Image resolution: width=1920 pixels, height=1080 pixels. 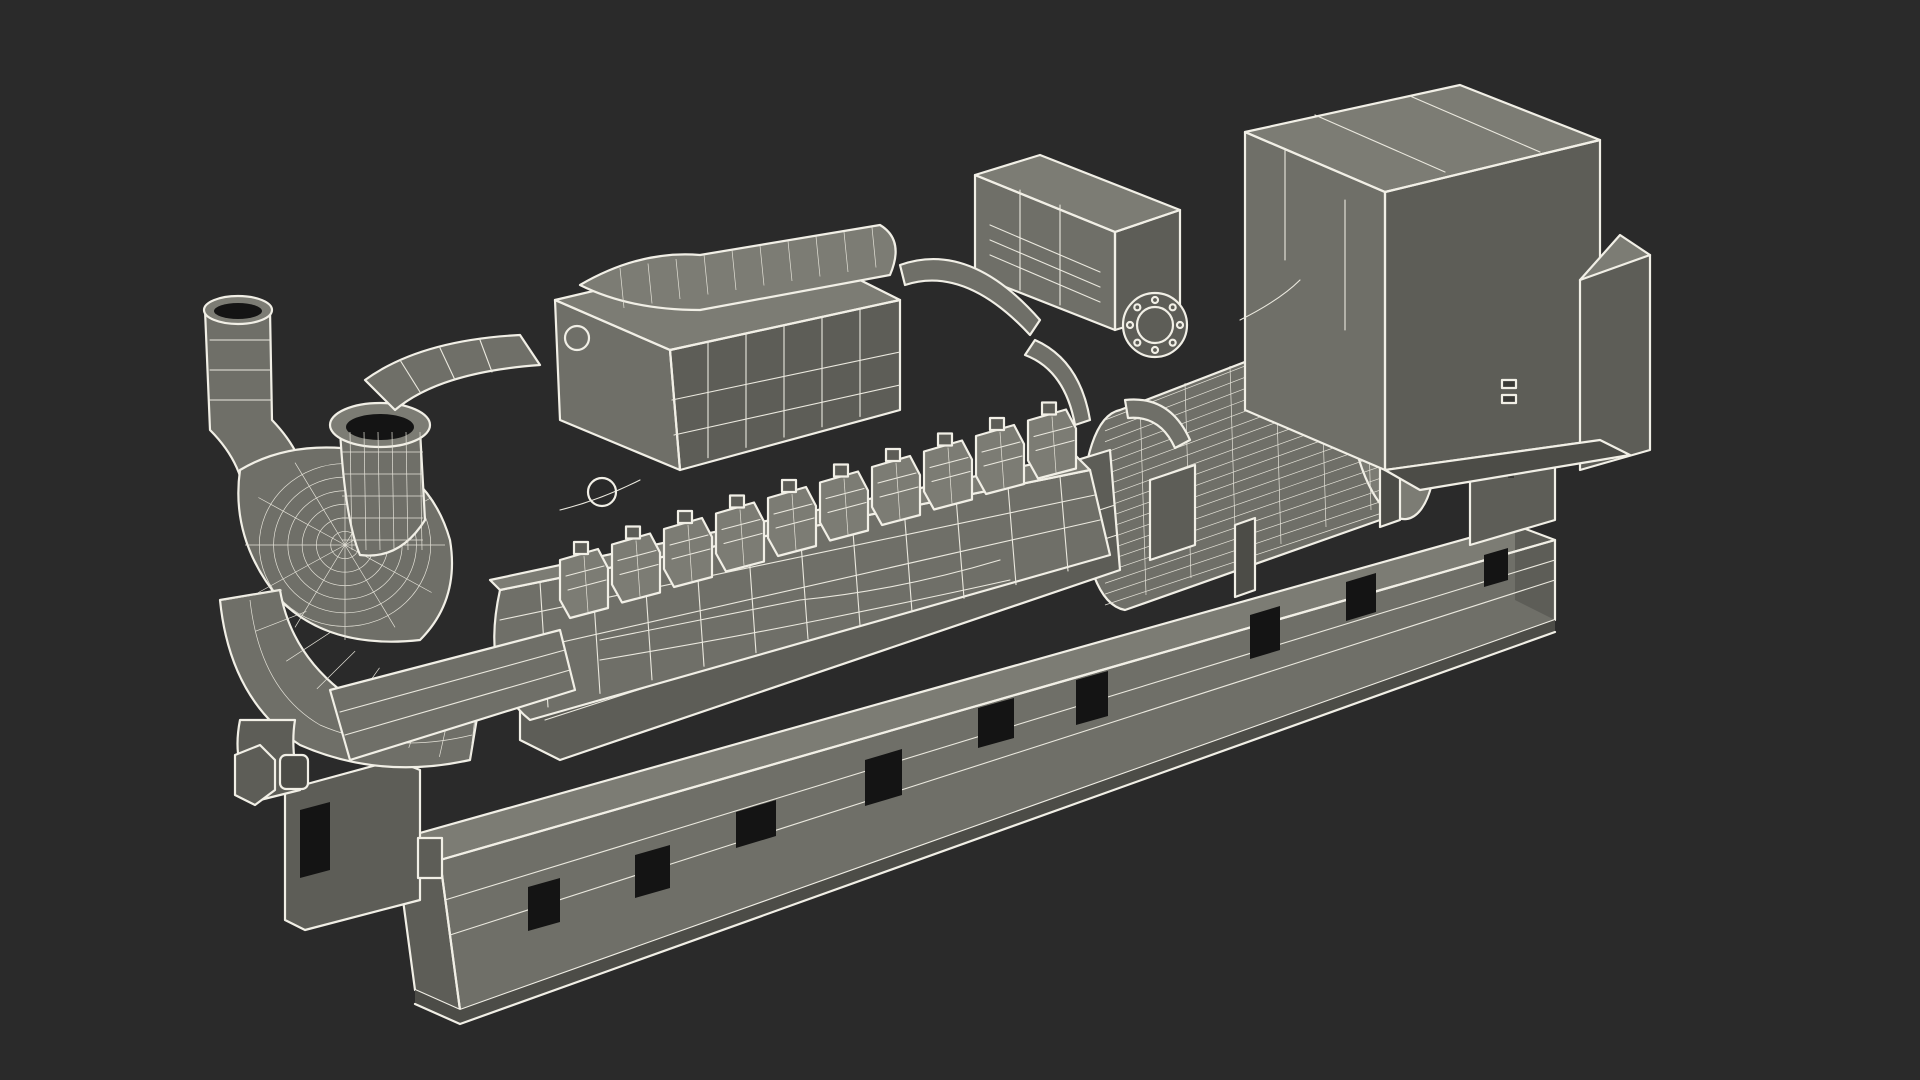 I want to click on elbow-ring, so click(x=336, y=670).